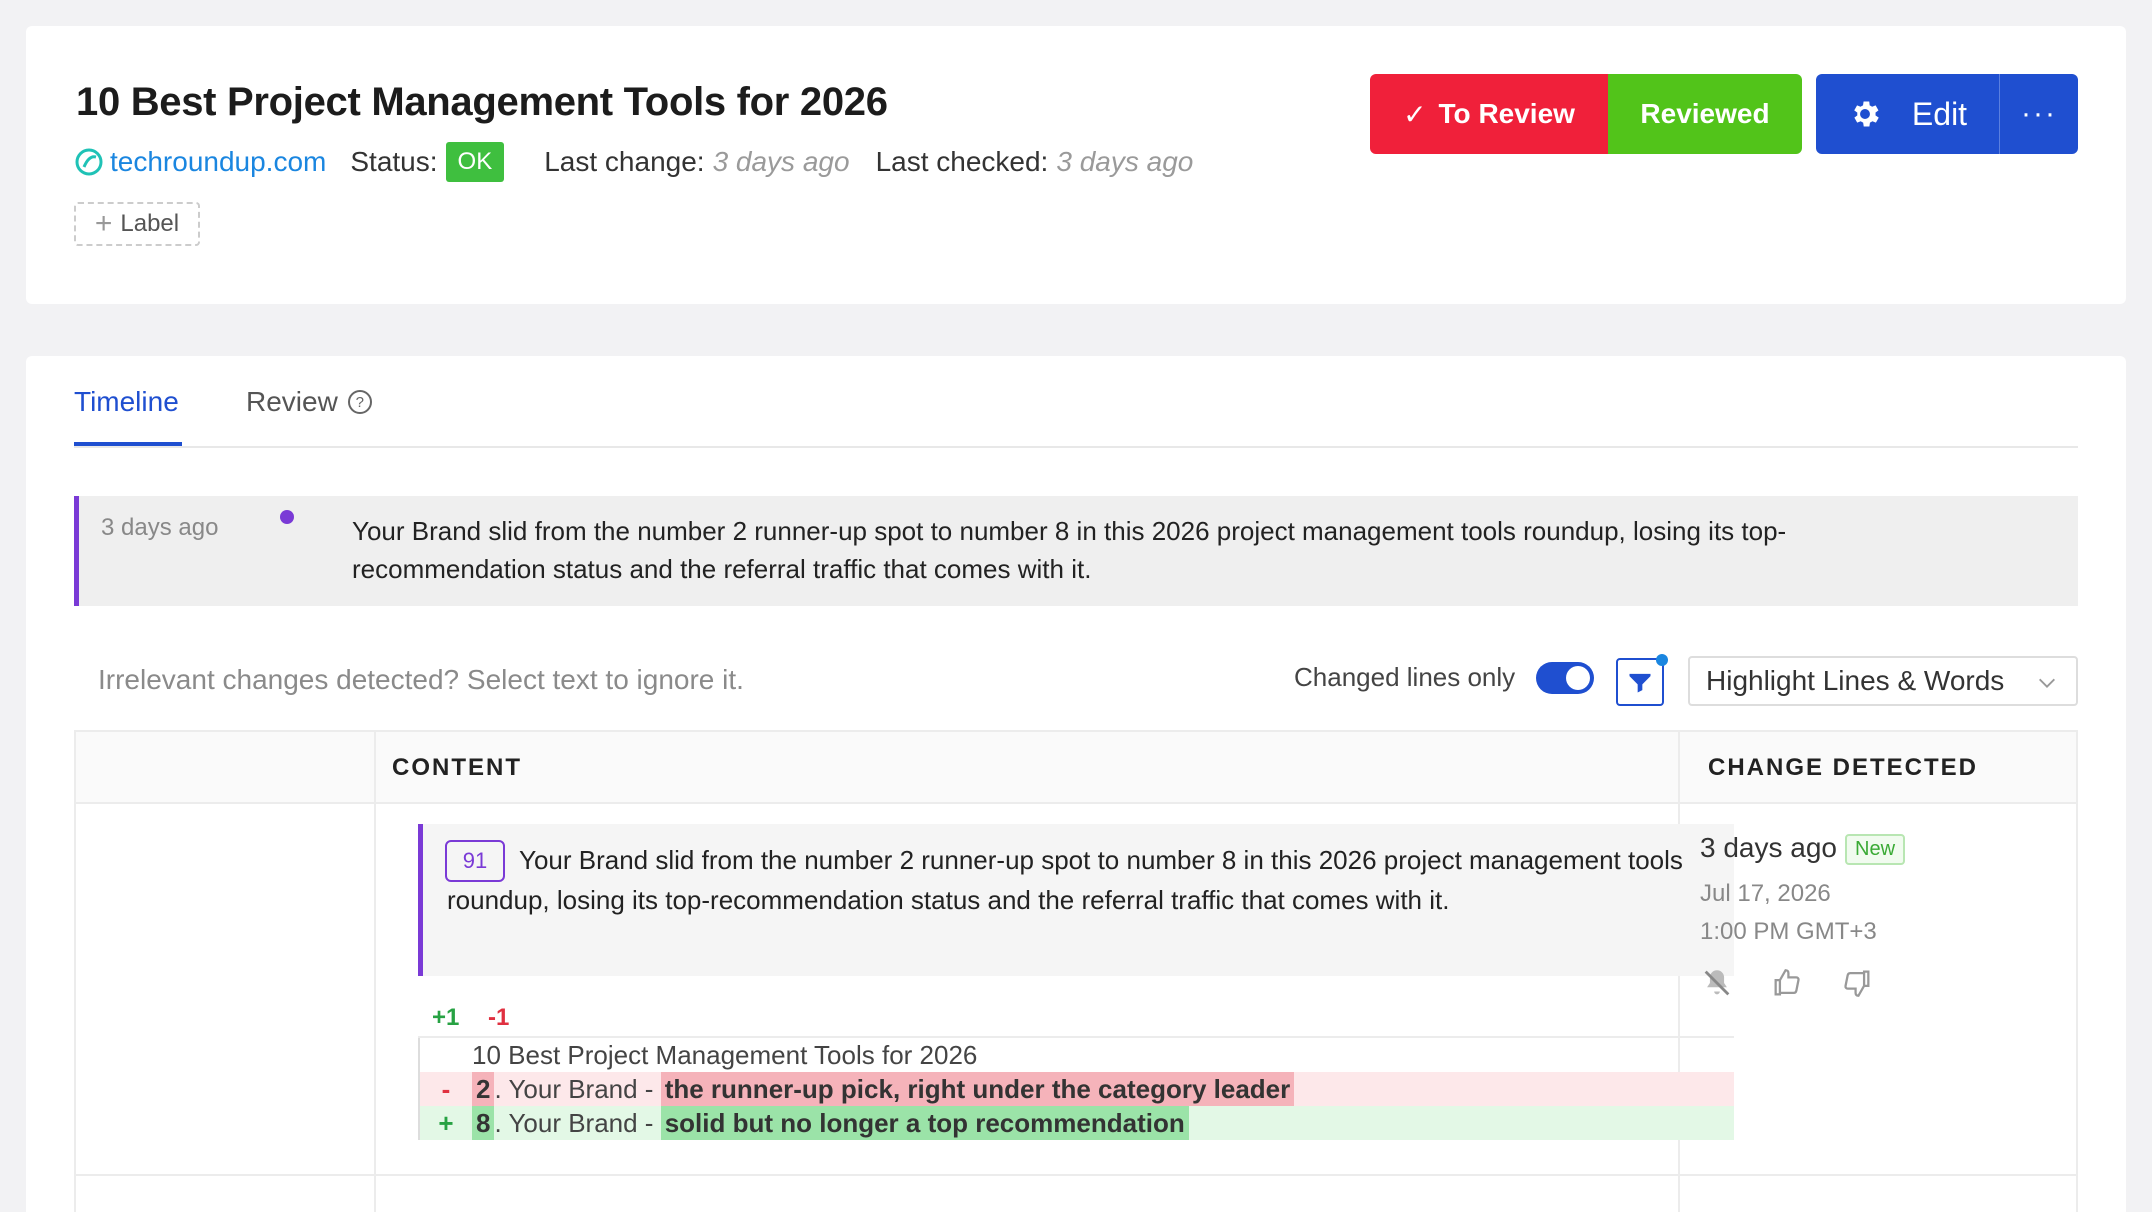 The width and height of the screenshot is (2152, 1212). What do you see at coordinates (1506, 113) in the screenshot?
I see `to-review-label: To Review` at bounding box center [1506, 113].